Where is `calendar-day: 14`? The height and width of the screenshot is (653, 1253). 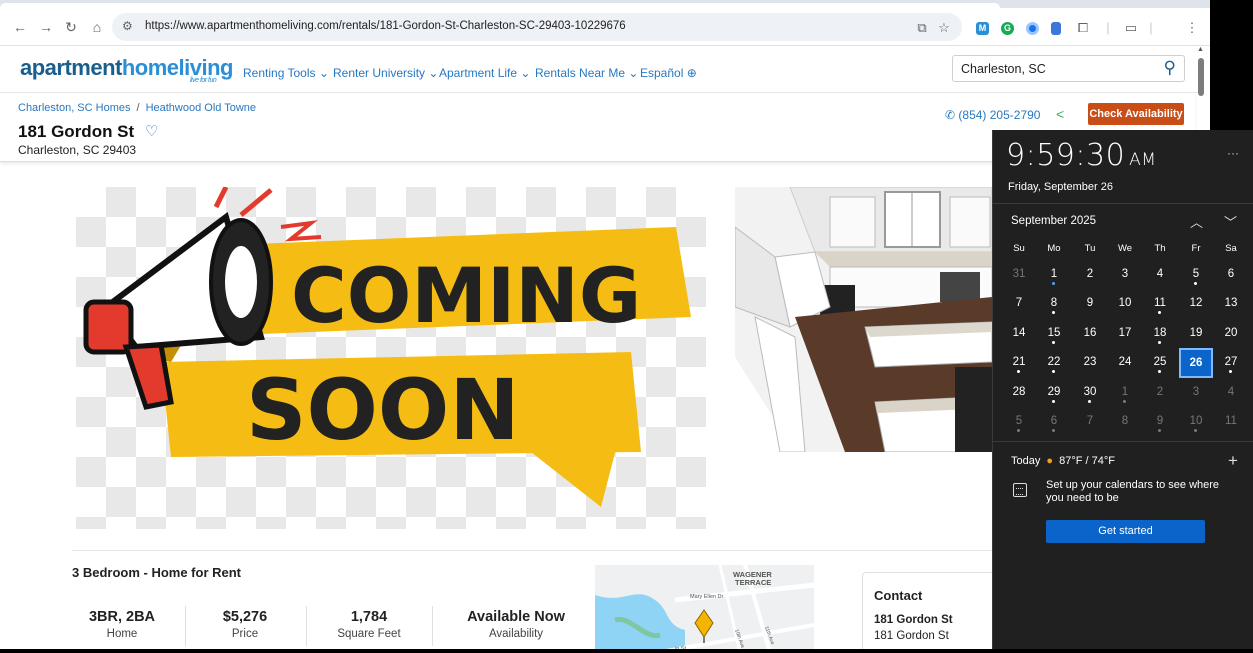
calendar-day: 14 is located at coordinates (1019, 334).